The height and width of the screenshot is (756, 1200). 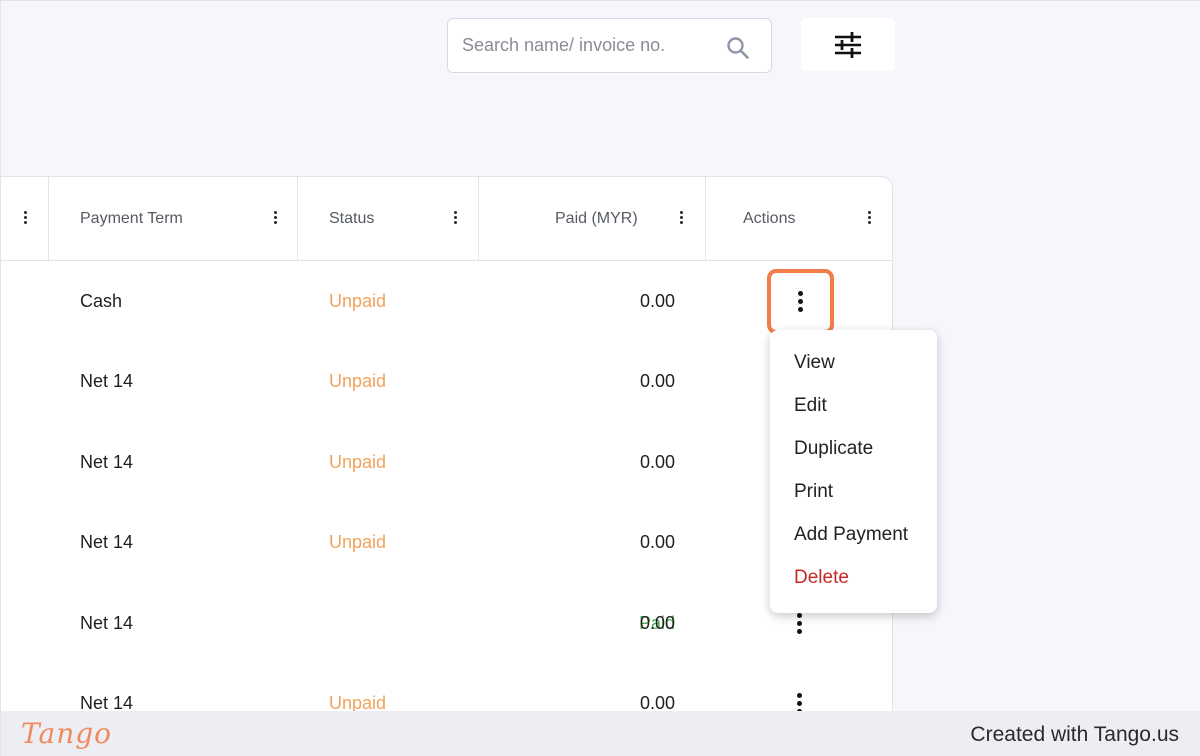 I want to click on column-header-paid: Paid (MYR), so click(x=592, y=218).